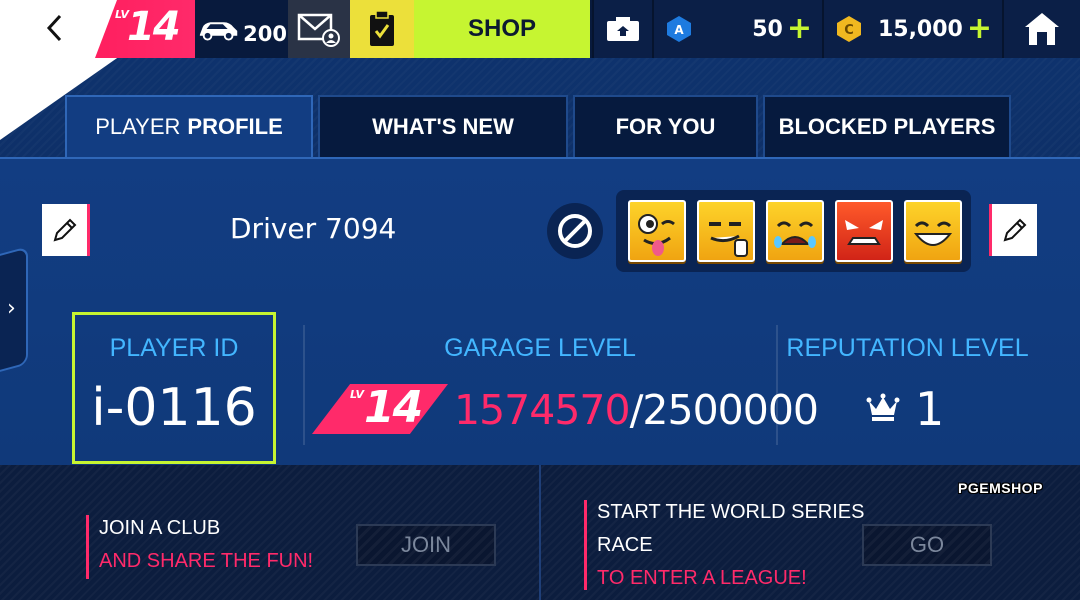 This screenshot has height=600, width=1080. Describe the element at coordinates (542, 410) in the screenshot. I see `garage-progress-current: 1574570` at that location.